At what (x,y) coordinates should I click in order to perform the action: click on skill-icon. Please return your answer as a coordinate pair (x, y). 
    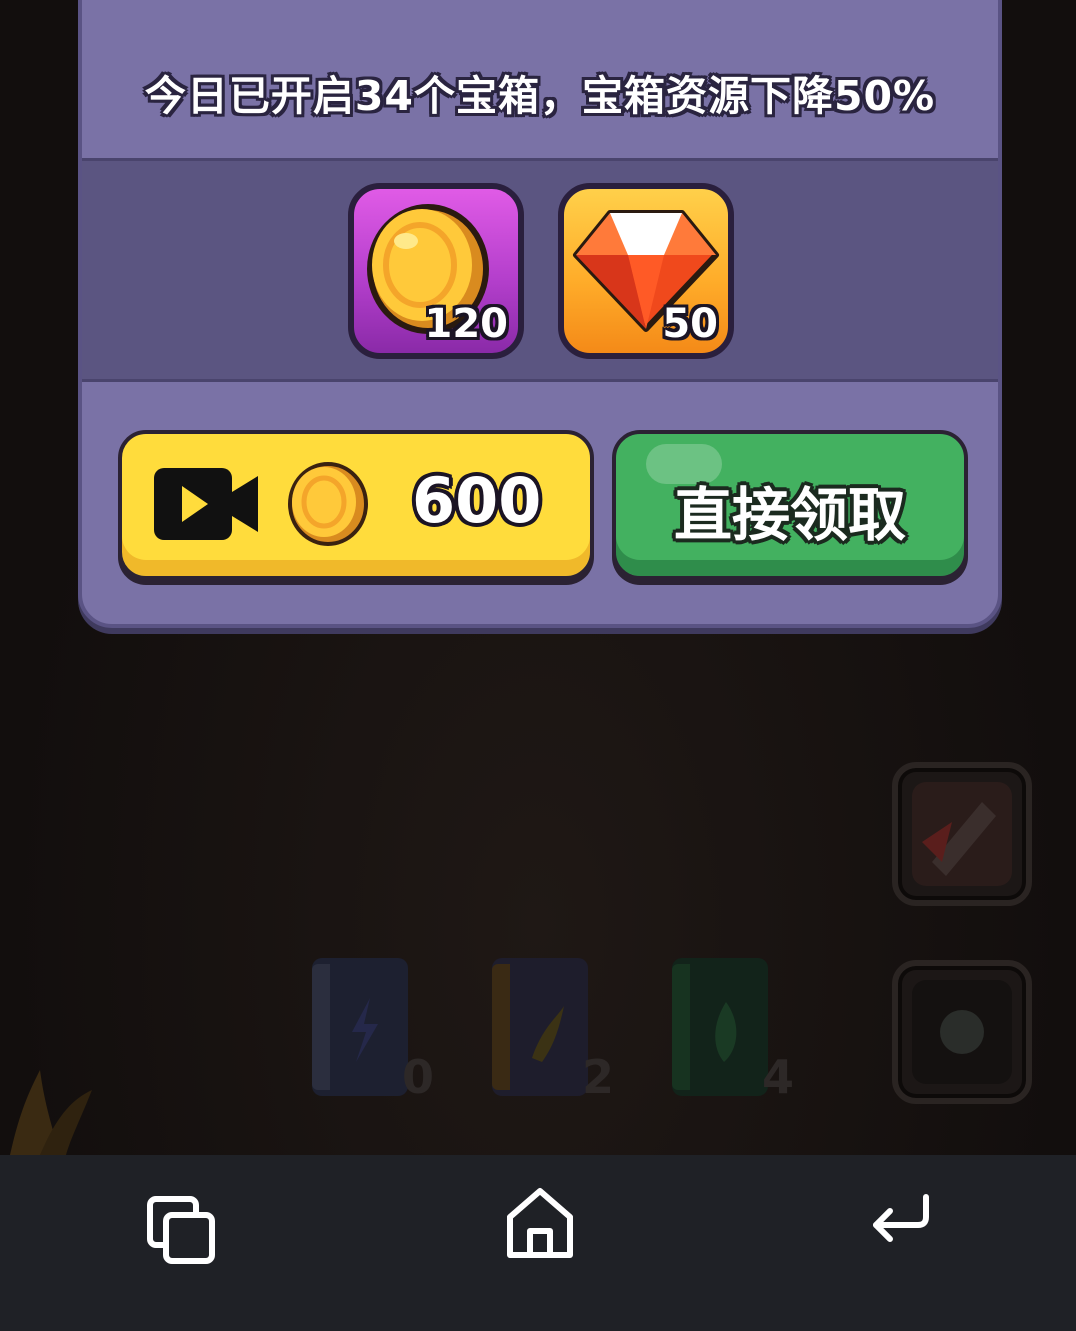
    Looking at the image, I should click on (962, 834).